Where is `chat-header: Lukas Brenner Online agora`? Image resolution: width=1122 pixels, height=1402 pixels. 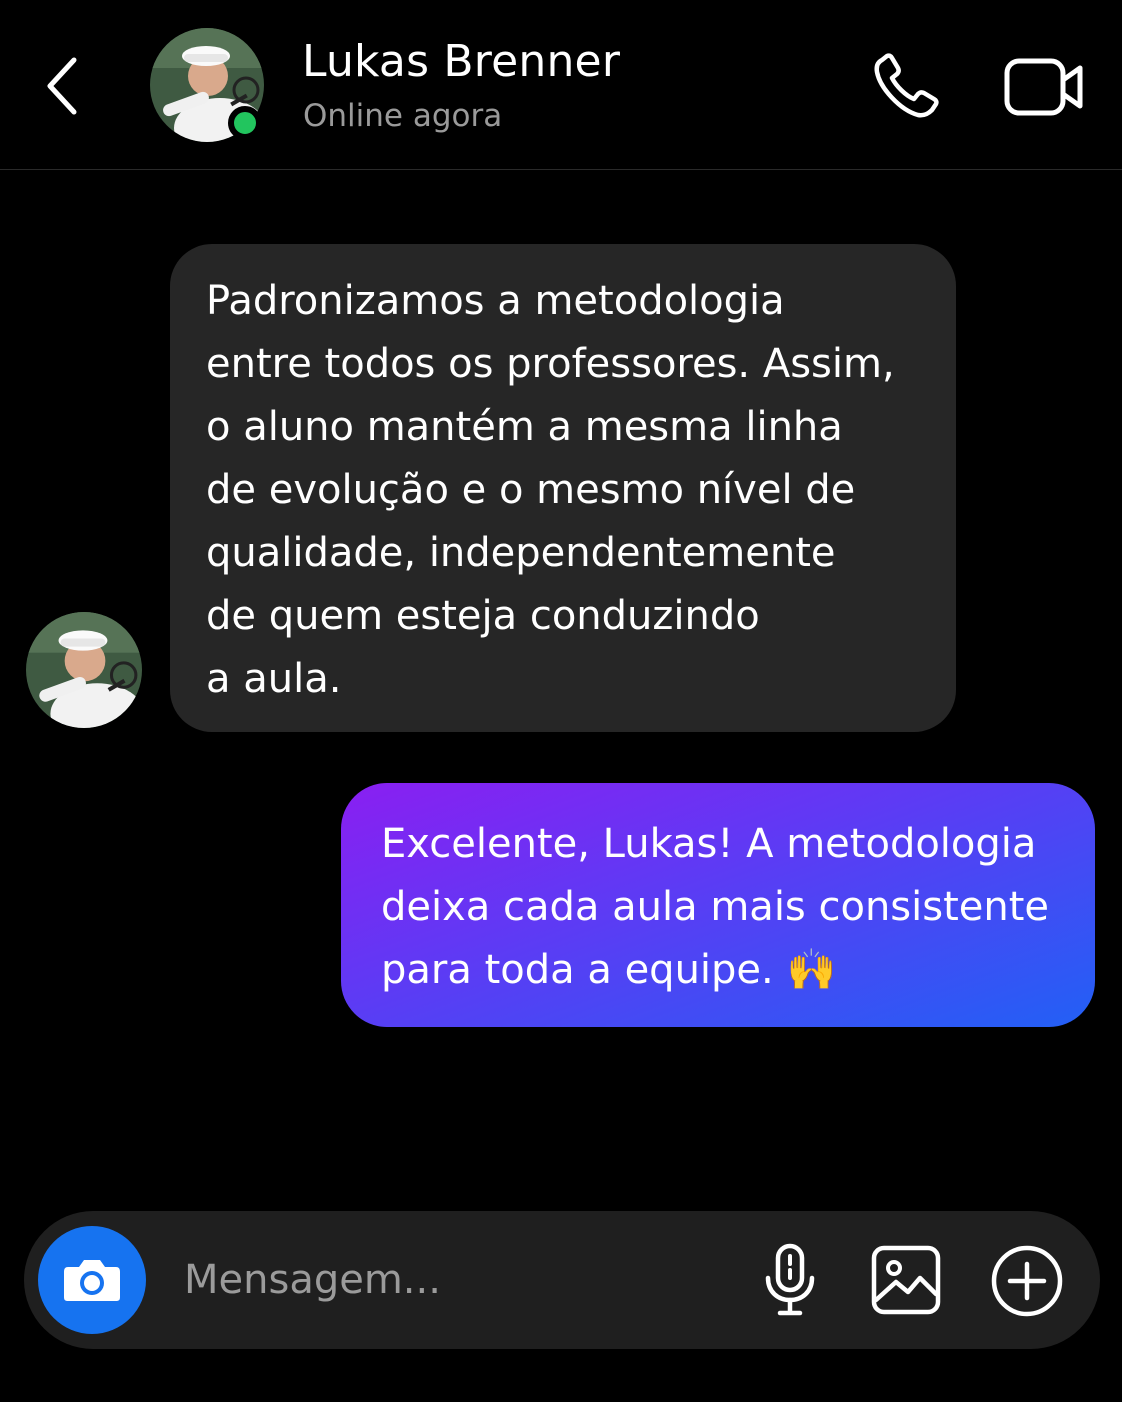 chat-header: Lukas Brenner Online agora is located at coordinates (561, 85).